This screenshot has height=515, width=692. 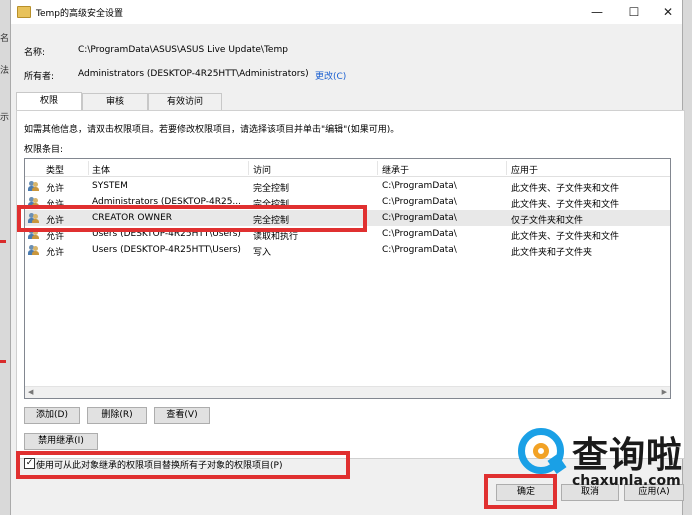 I want to click on list-header: 类型 主体 访问 继承于 应用于, so click(x=347, y=168).